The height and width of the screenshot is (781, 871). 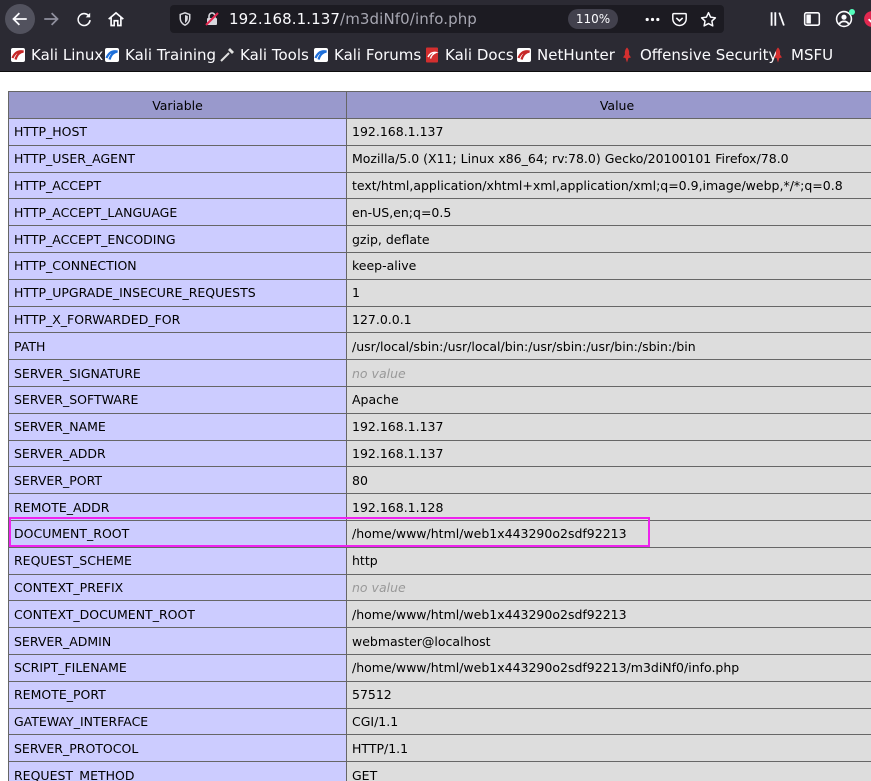 What do you see at coordinates (627, 55) in the screenshot?
I see `offsec-icon` at bounding box center [627, 55].